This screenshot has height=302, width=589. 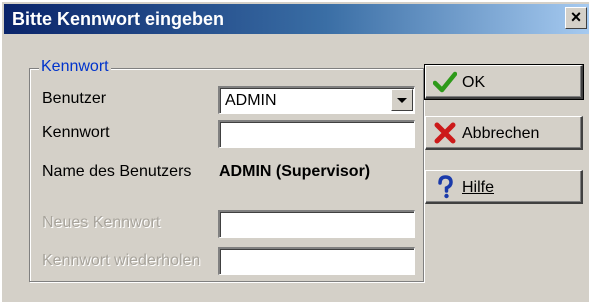 What do you see at coordinates (75, 67) in the screenshot?
I see `groupbox-legend: Kennwort` at bounding box center [75, 67].